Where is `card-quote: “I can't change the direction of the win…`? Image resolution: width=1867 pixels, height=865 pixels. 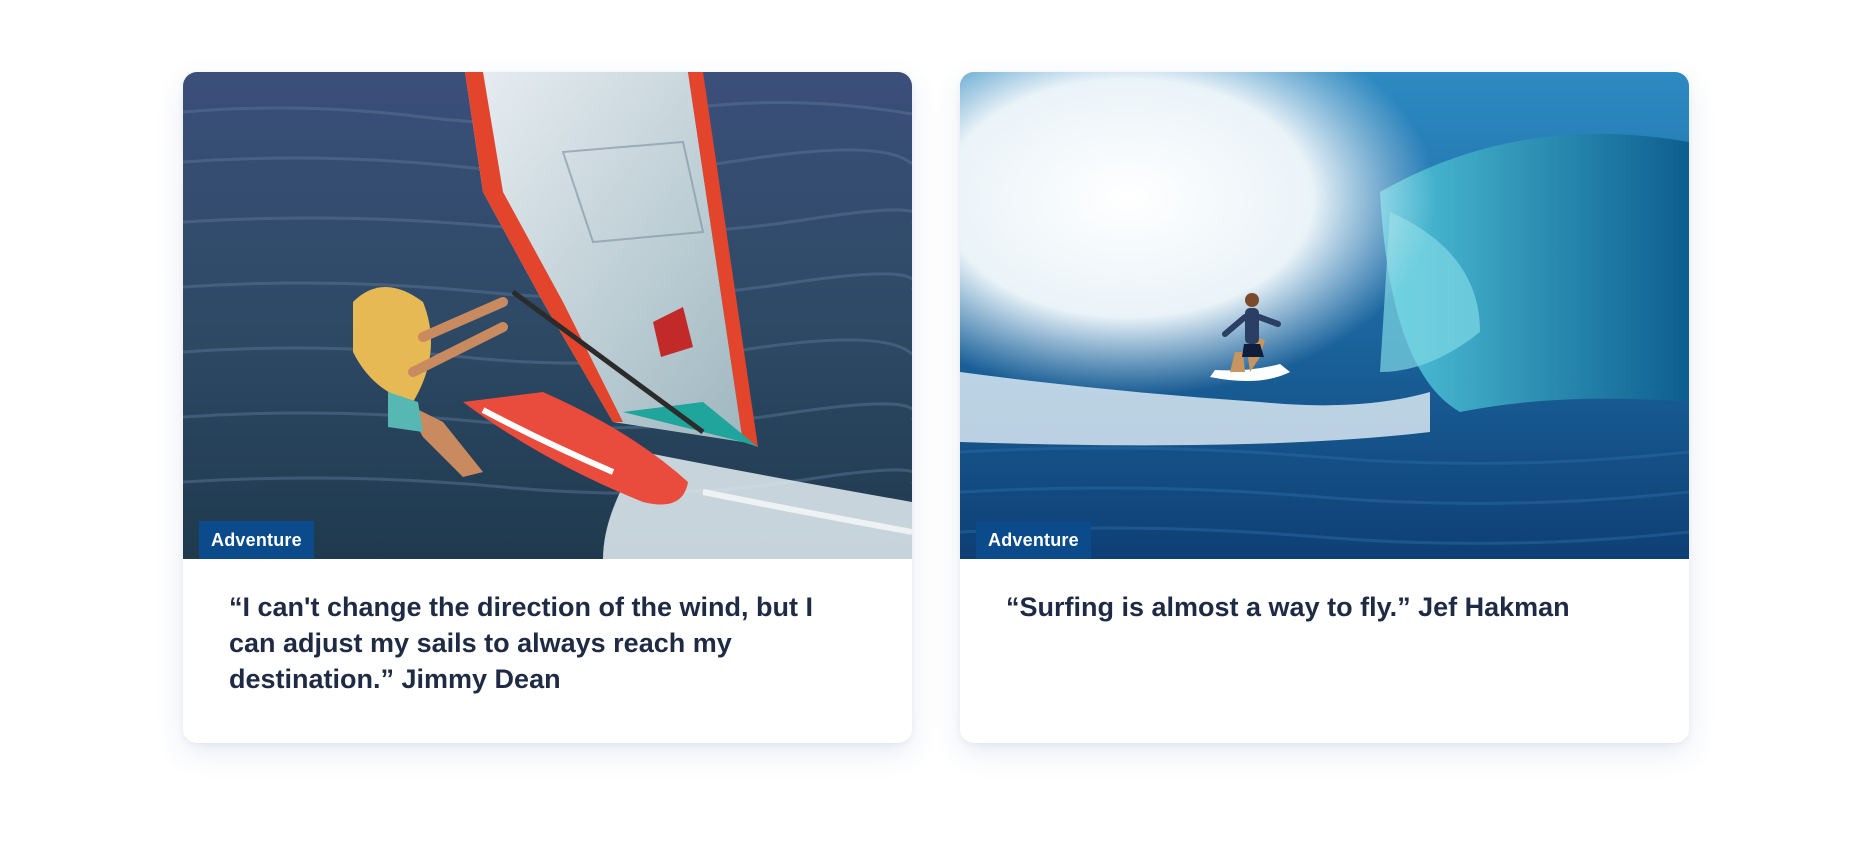 card-quote: “I can't change the direction of the win… is located at coordinates (547, 643).